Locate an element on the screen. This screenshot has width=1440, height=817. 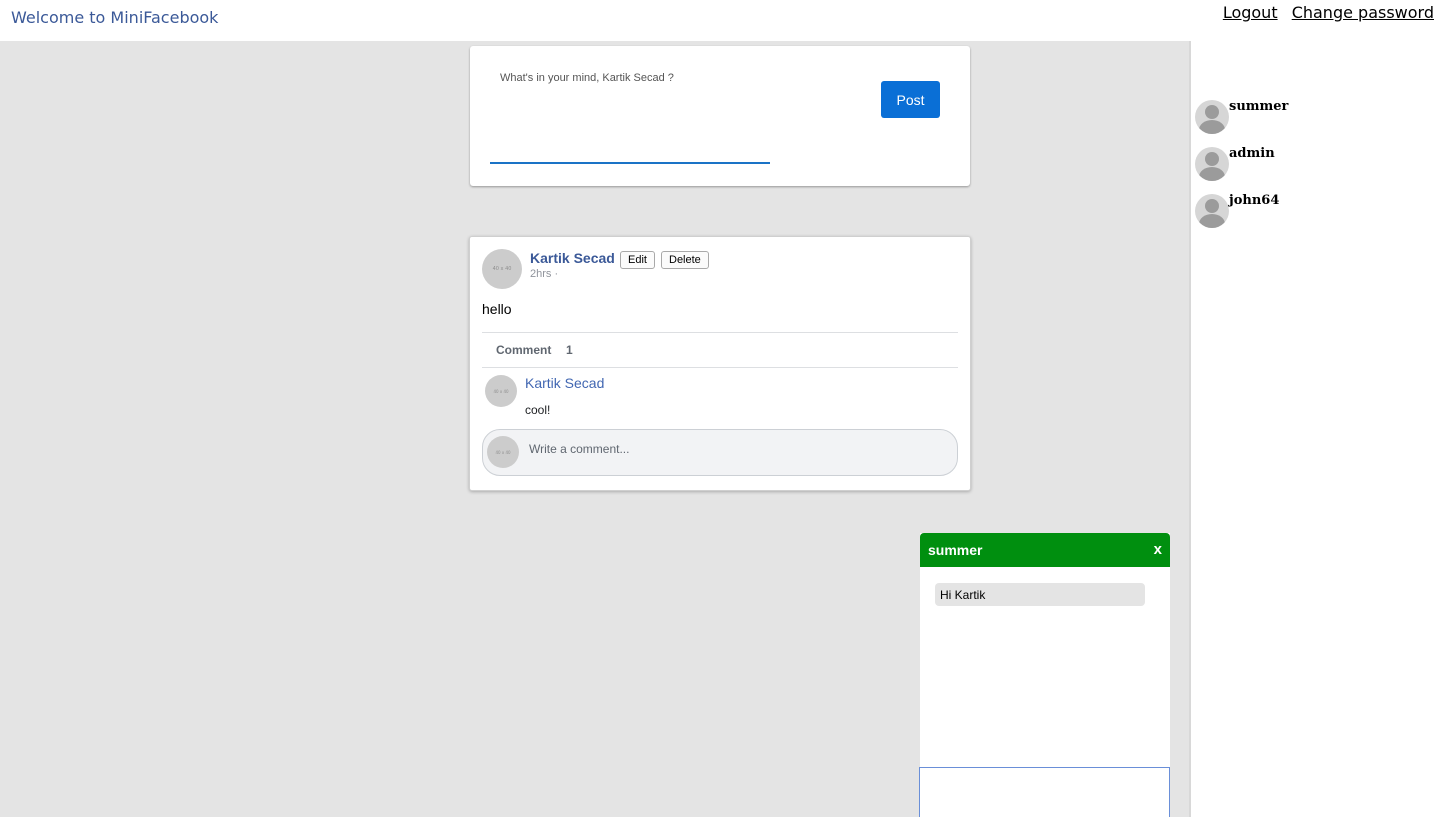
top-links: Logout Change password is located at coordinates (1324, 12).